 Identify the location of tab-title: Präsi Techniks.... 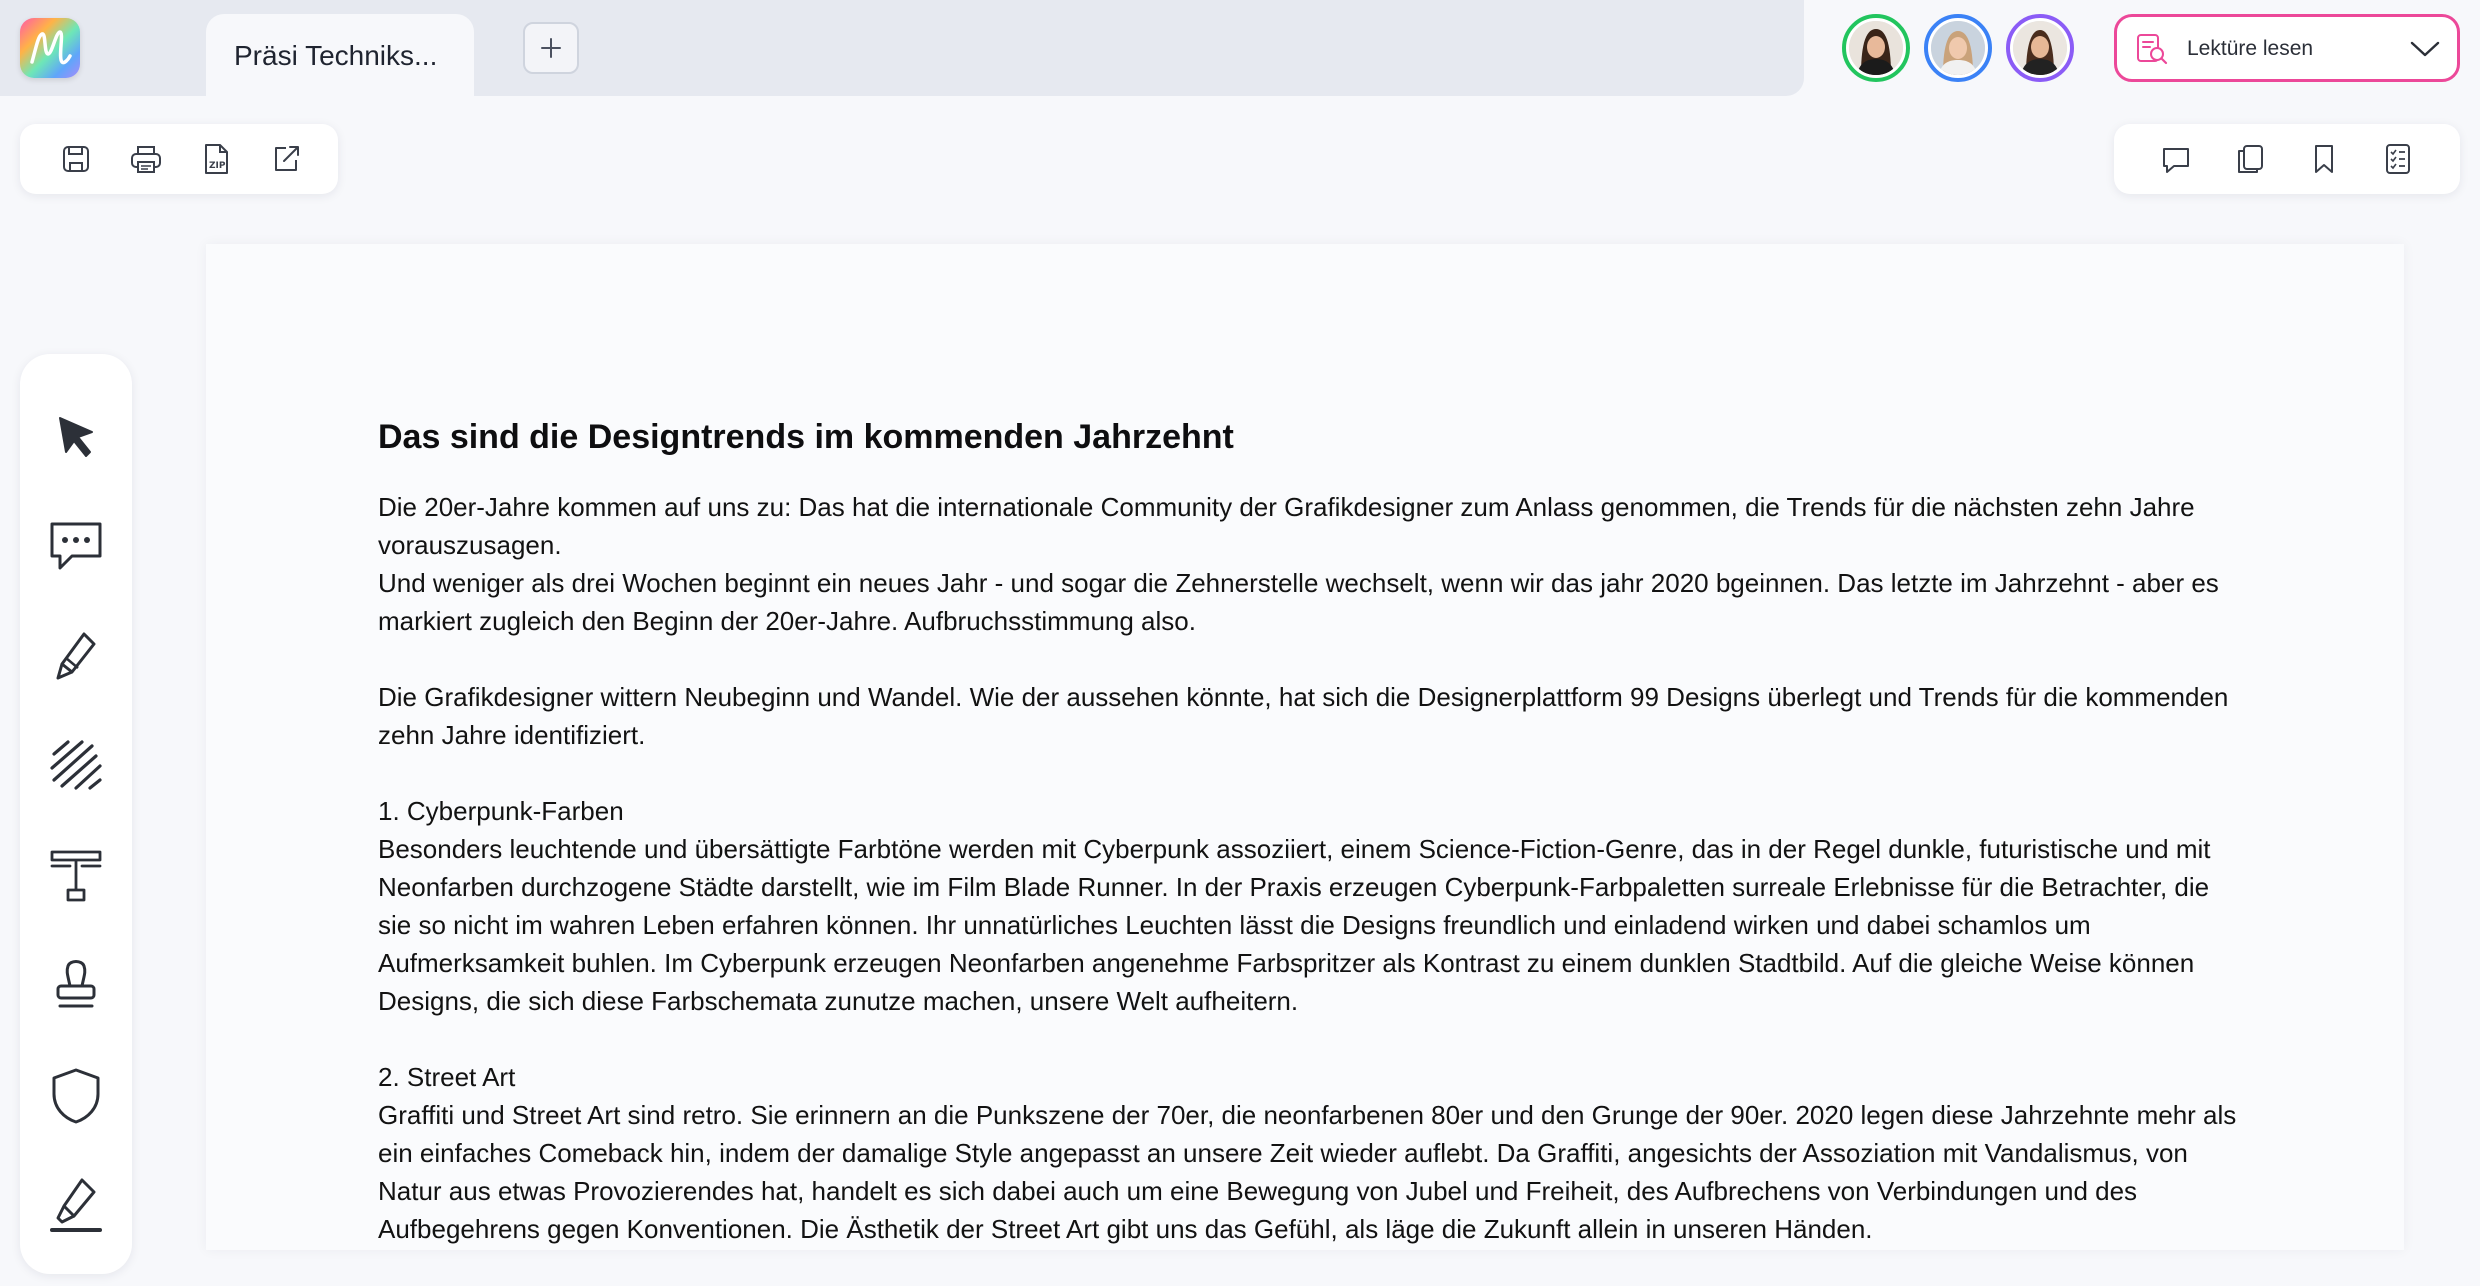
(336, 55).